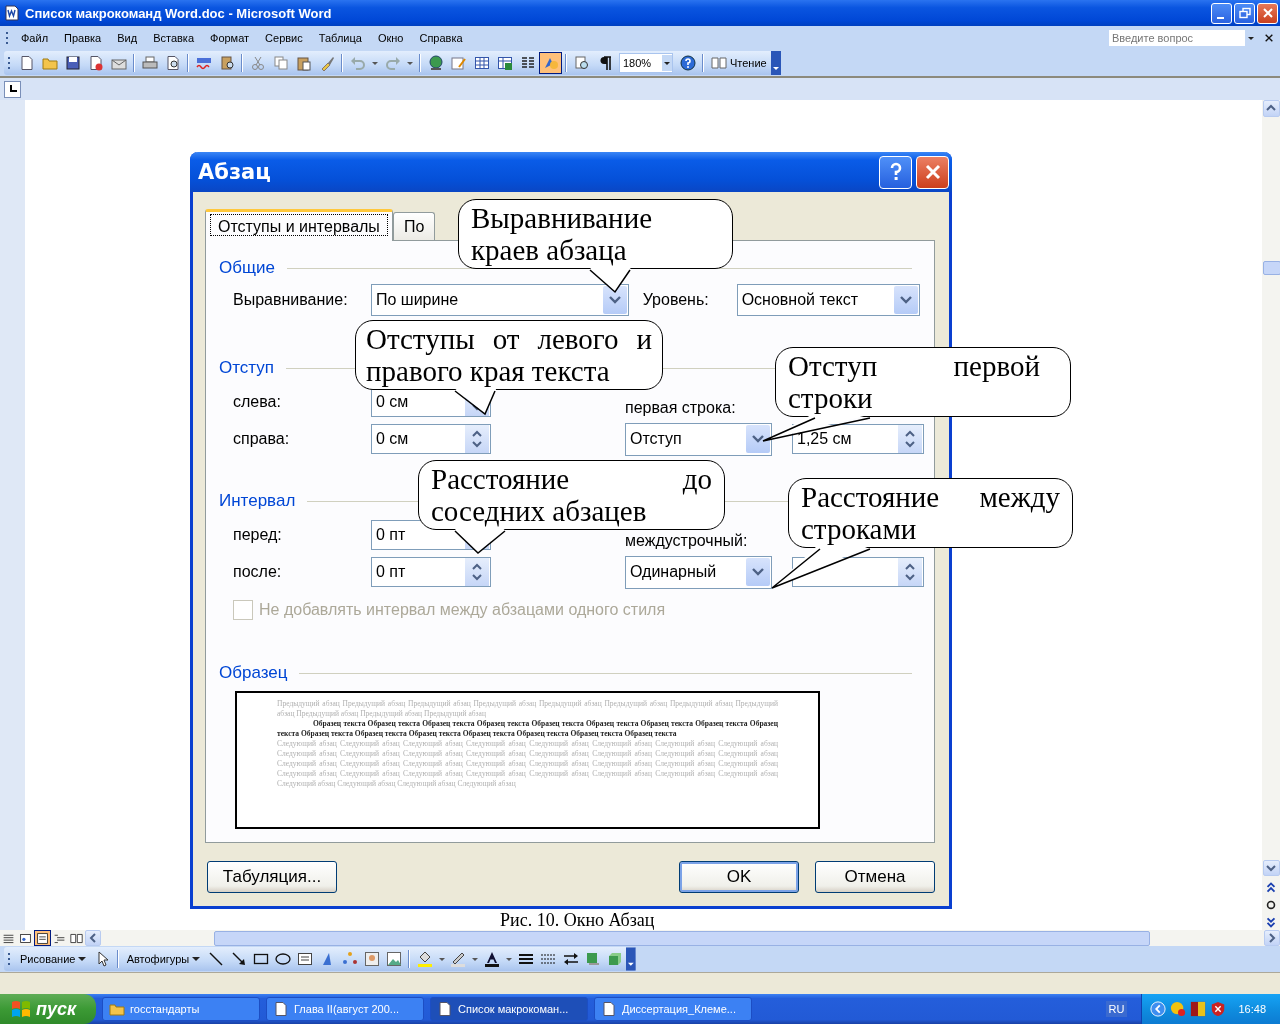 This screenshot has height=1024, width=1280. What do you see at coordinates (258, 535) in the screenshot?
I see `field-label: перед:` at bounding box center [258, 535].